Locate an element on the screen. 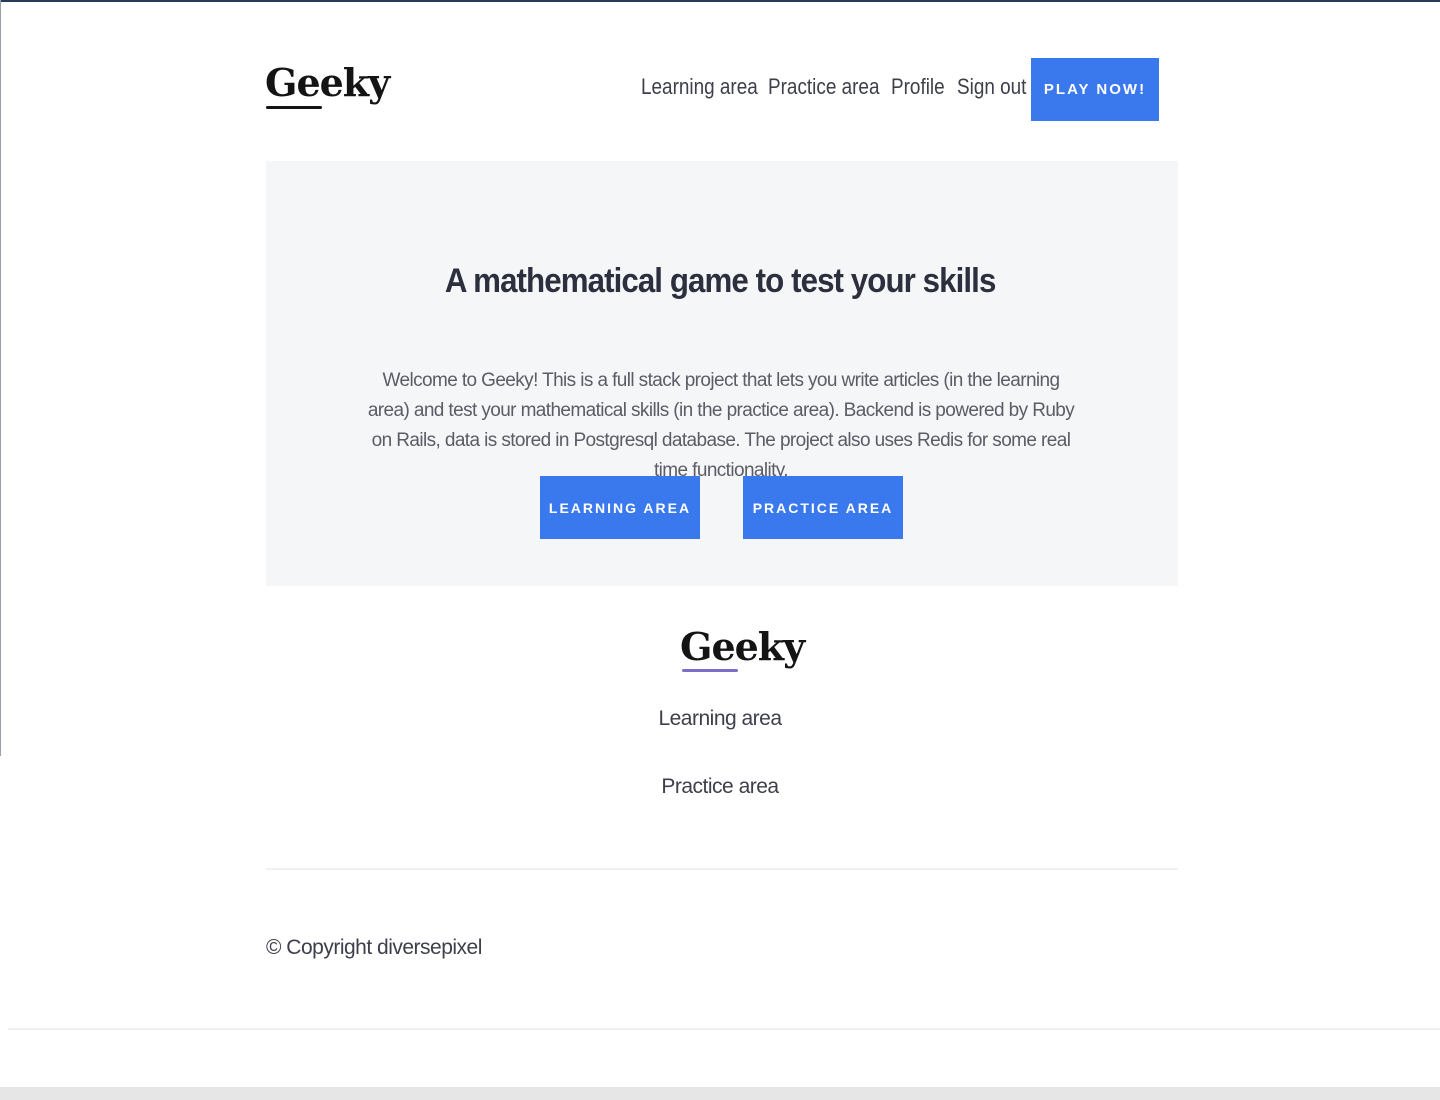 The width and height of the screenshot is (1440, 1100). nav-link-learning-area: Learning area is located at coordinates (699, 87).